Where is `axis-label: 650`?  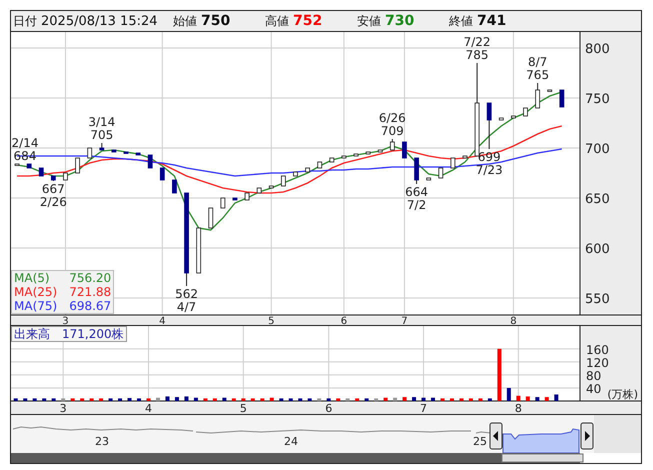 axis-label: 650 is located at coordinates (597, 199).